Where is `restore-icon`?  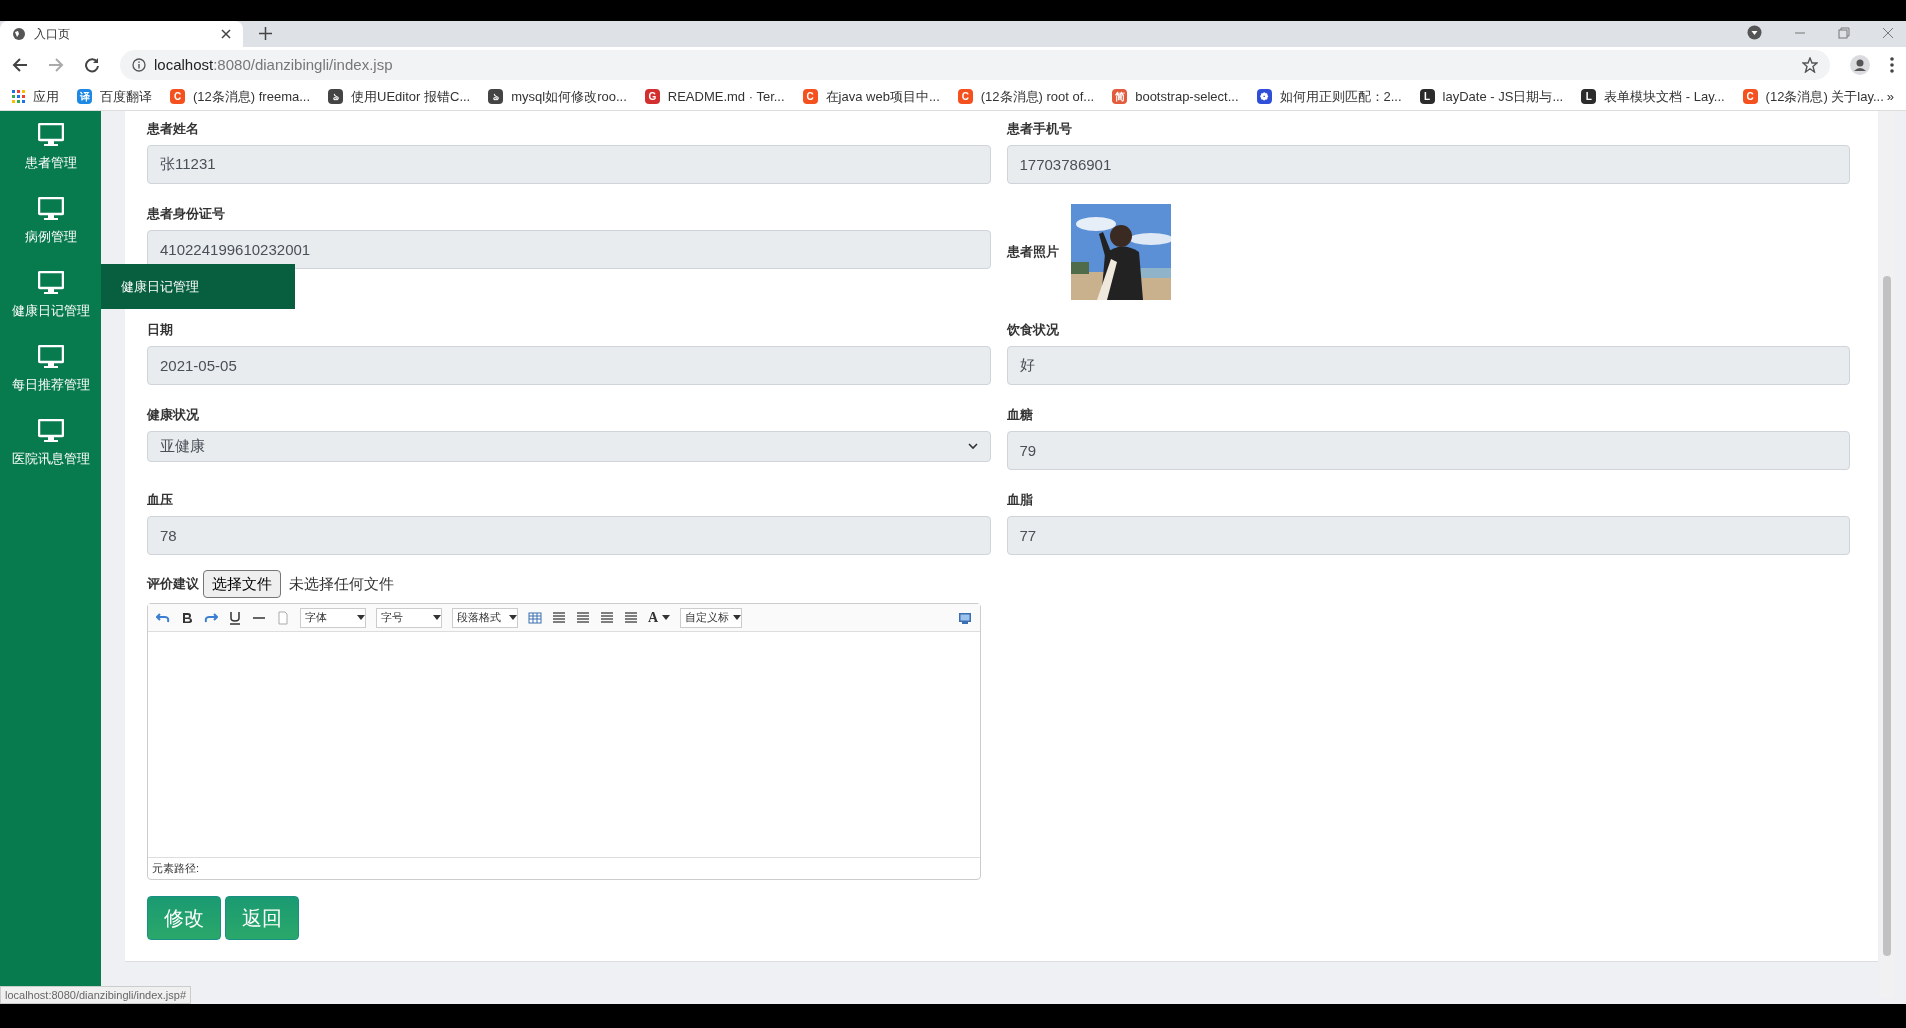
restore-icon is located at coordinates (1844, 32).